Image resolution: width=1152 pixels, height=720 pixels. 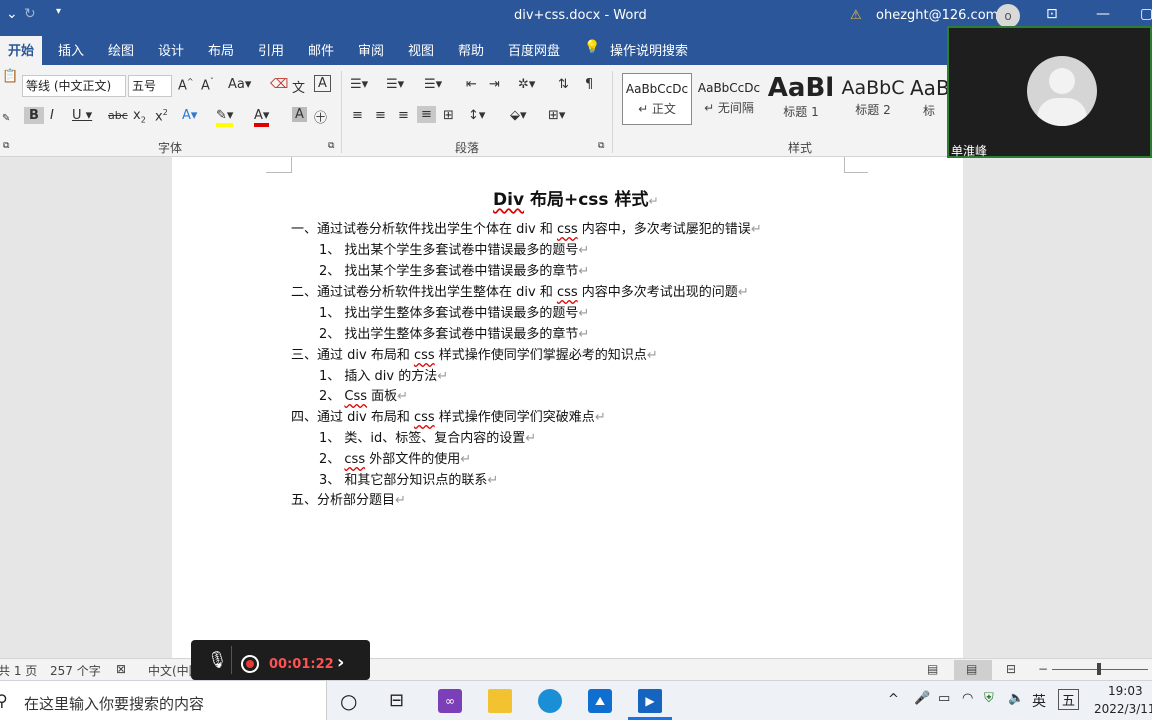 What do you see at coordinates (170, 670) in the screenshot?
I see `language-indicator: 中文(中国)` at bounding box center [170, 670].